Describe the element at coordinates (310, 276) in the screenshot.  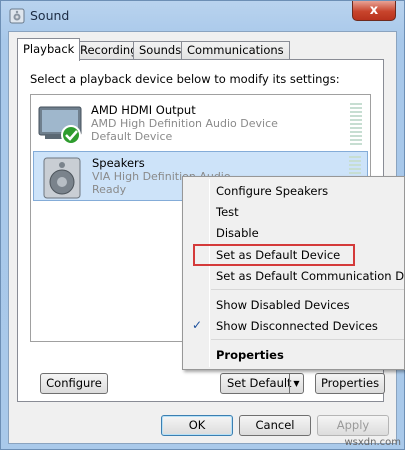
I see `menu-item-set-default-communication-device: Set as Default Communication Device` at that location.